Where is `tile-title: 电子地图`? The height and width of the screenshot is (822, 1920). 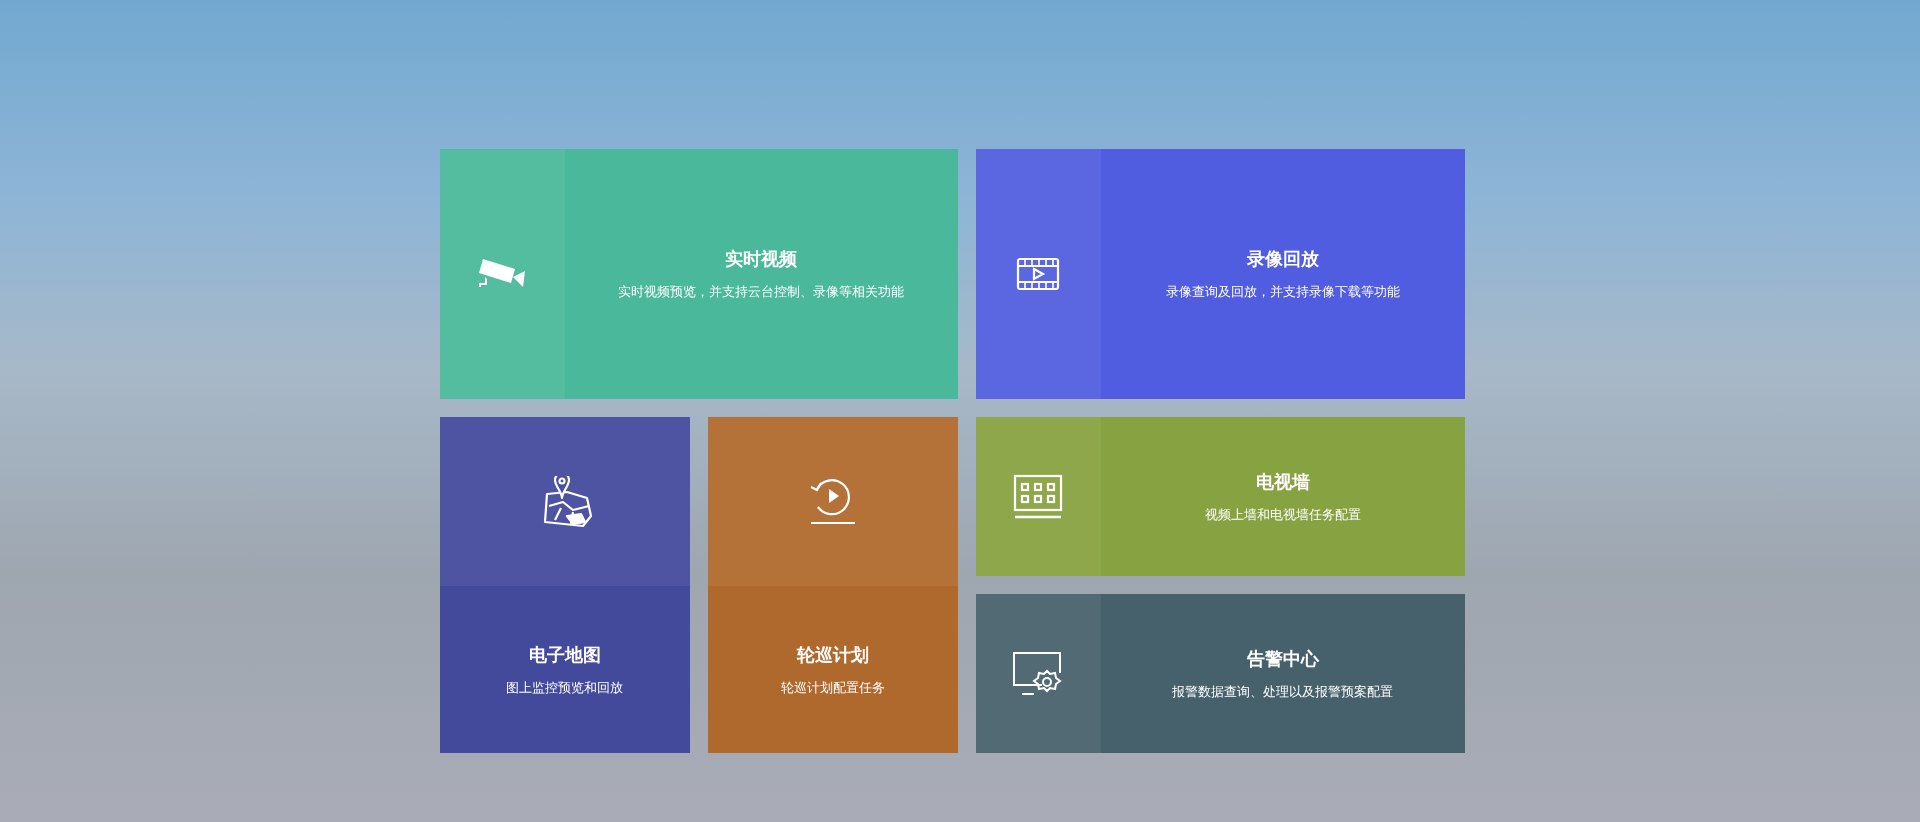
tile-title: 电子地图 is located at coordinates (564, 654).